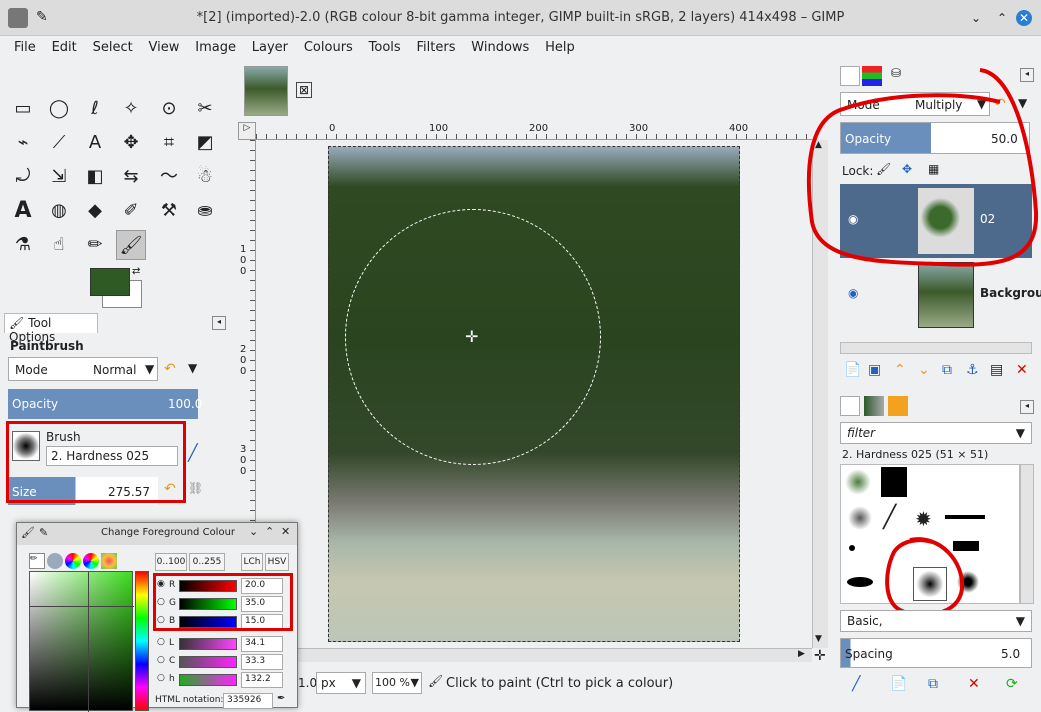 The width and height of the screenshot is (1041, 712). What do you see at coordinates (95, 177) in the screenshot?
I see `perspective-icon: ◧` at bounding box center [95, 177].